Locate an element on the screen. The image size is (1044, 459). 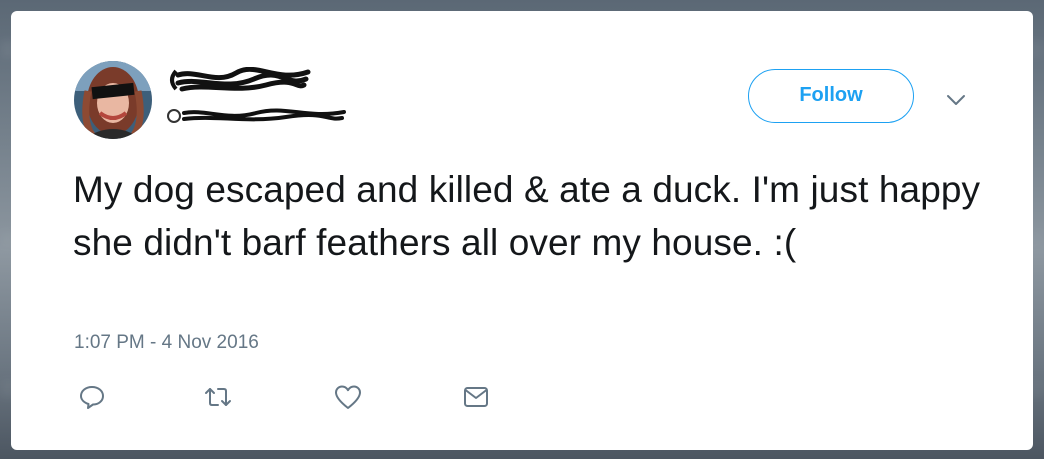
chevron-down-icon is located at coordinates (956, 100).